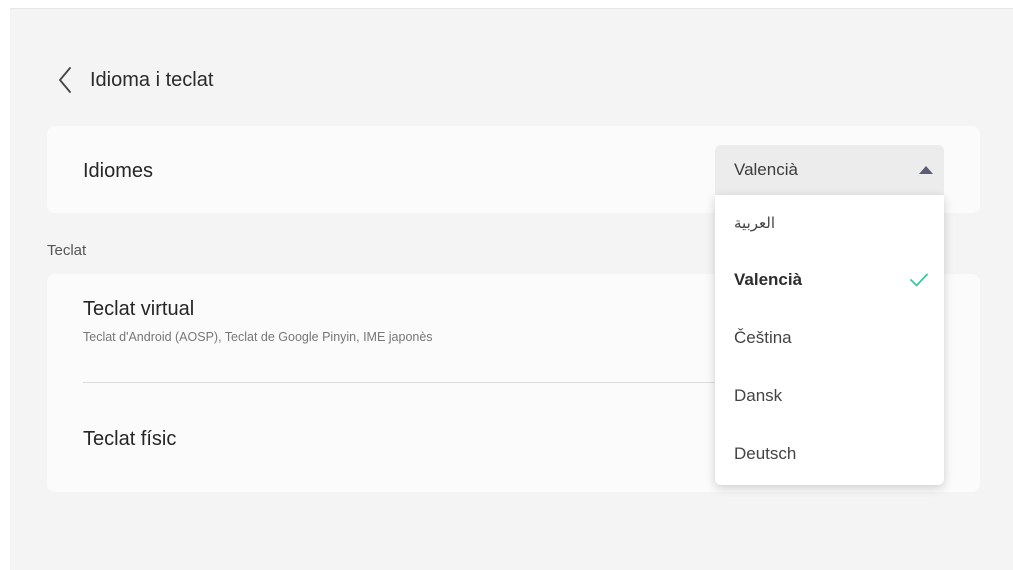 The image size is (1013, 570). What do you see at coordinates (763, 337) in the screenshot?
I see `language-option-label: Čeština` at bounding box center [763, 337].